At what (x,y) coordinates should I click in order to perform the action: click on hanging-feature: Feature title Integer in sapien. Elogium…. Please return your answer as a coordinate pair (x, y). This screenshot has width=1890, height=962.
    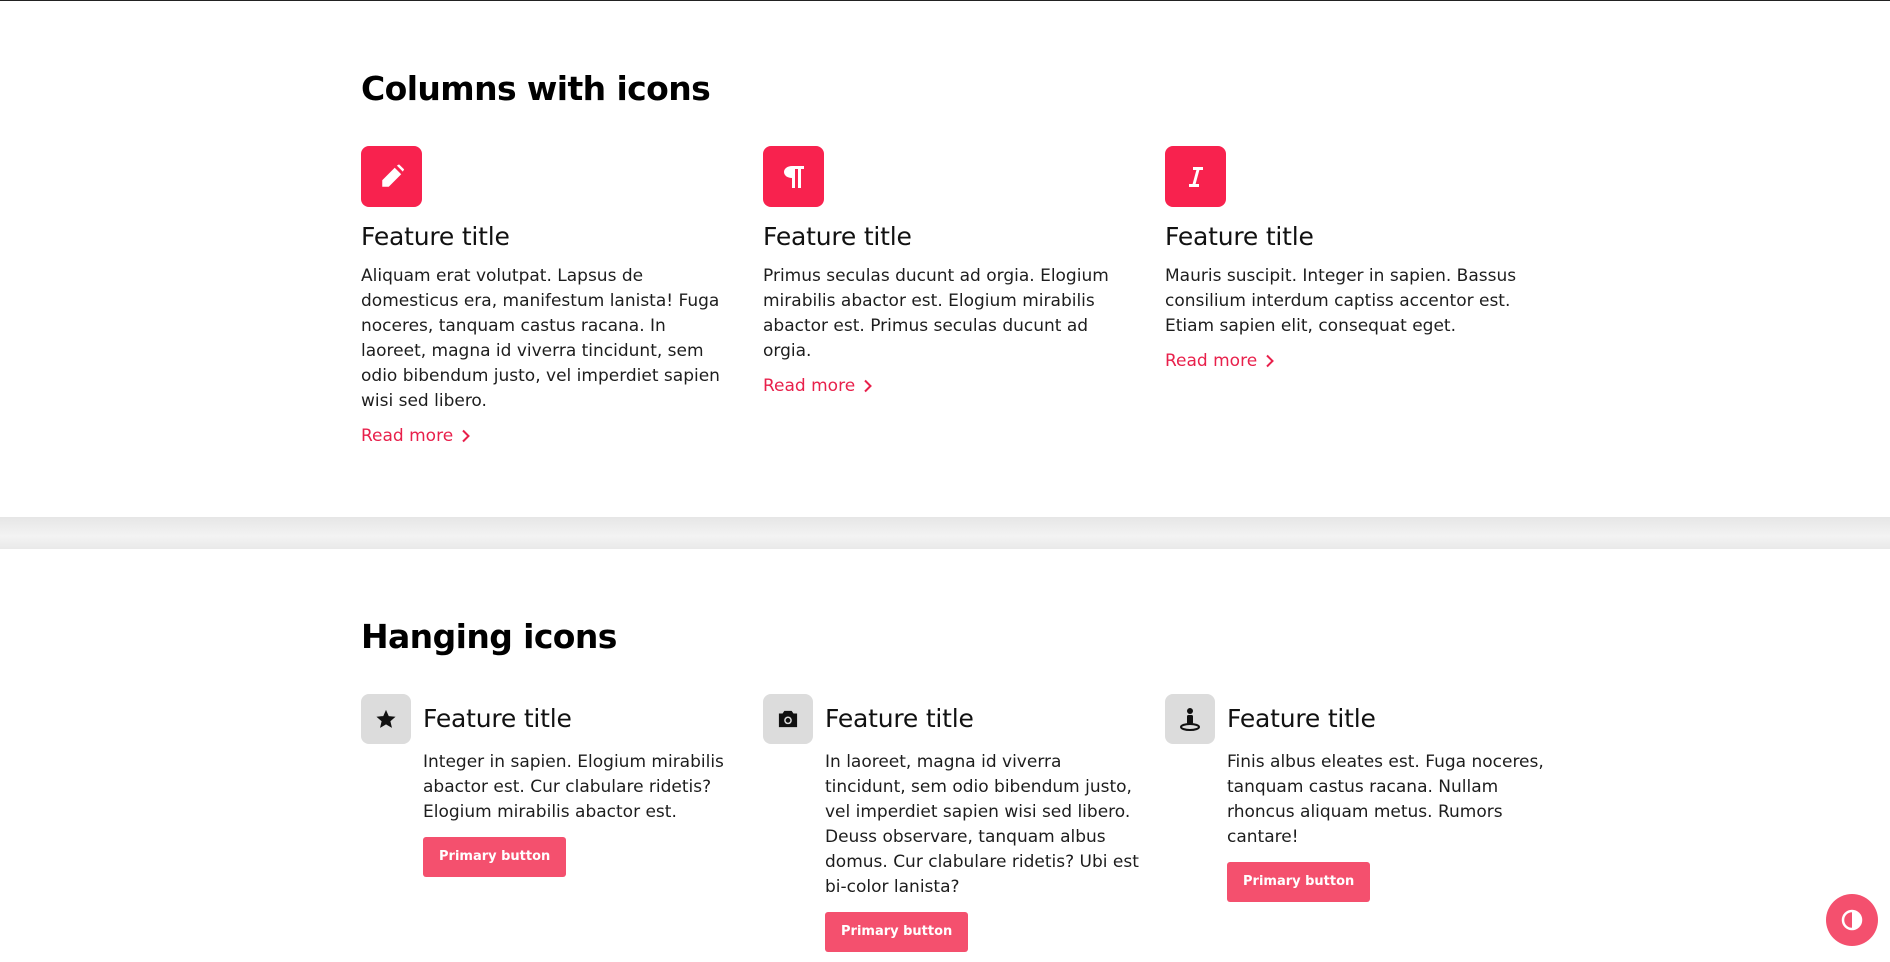
    Looking at the image, I should click on (551, 824).